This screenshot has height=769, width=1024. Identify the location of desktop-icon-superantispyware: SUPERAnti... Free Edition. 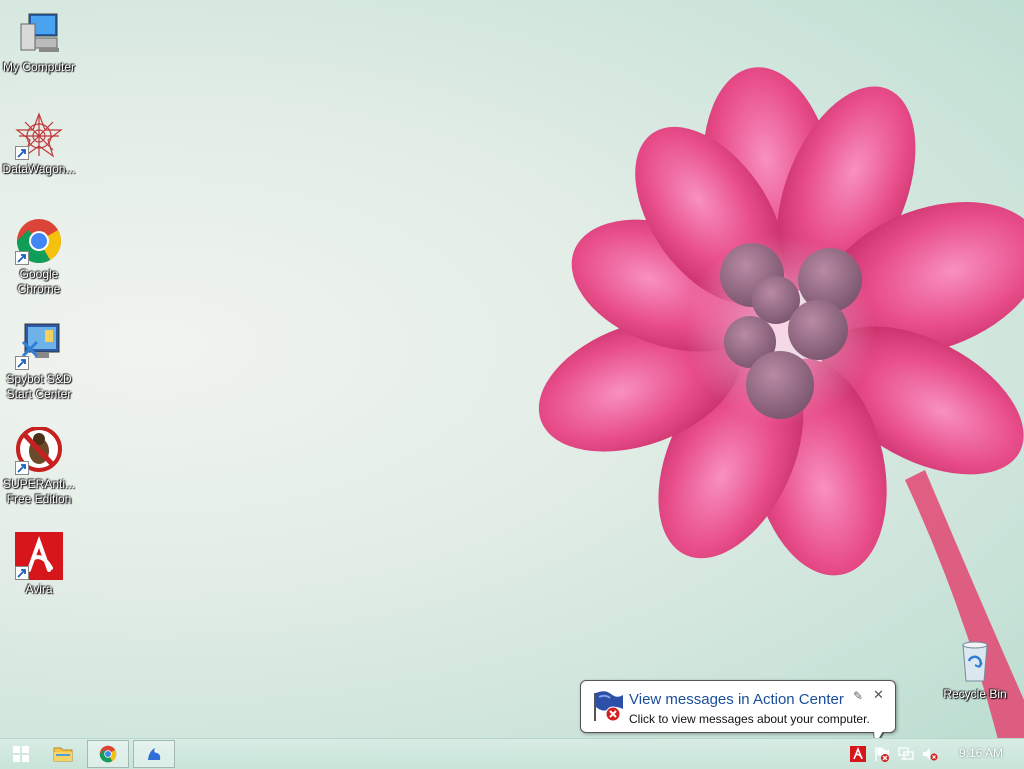
(39, 466).